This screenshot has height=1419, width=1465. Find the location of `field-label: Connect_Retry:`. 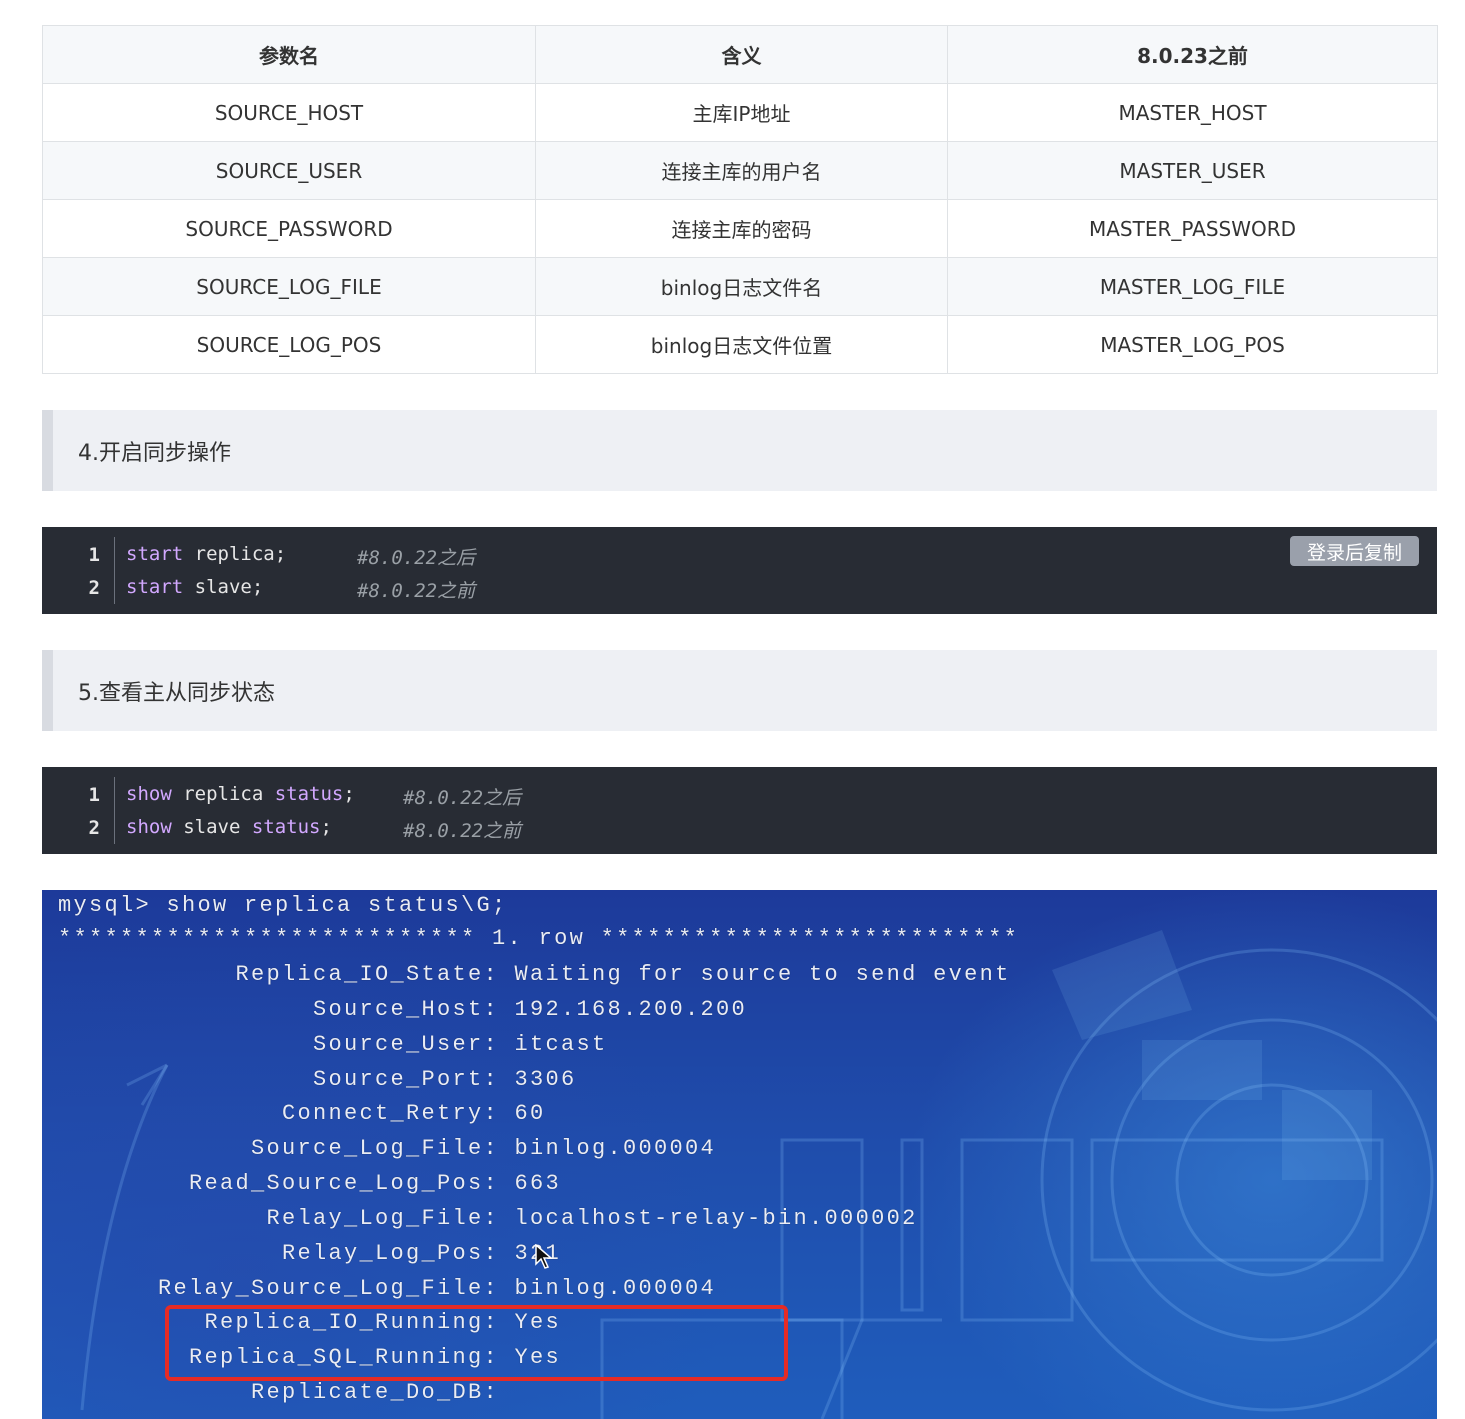

field-label: Connect_Retry: is located at coordinates (390, 1113).